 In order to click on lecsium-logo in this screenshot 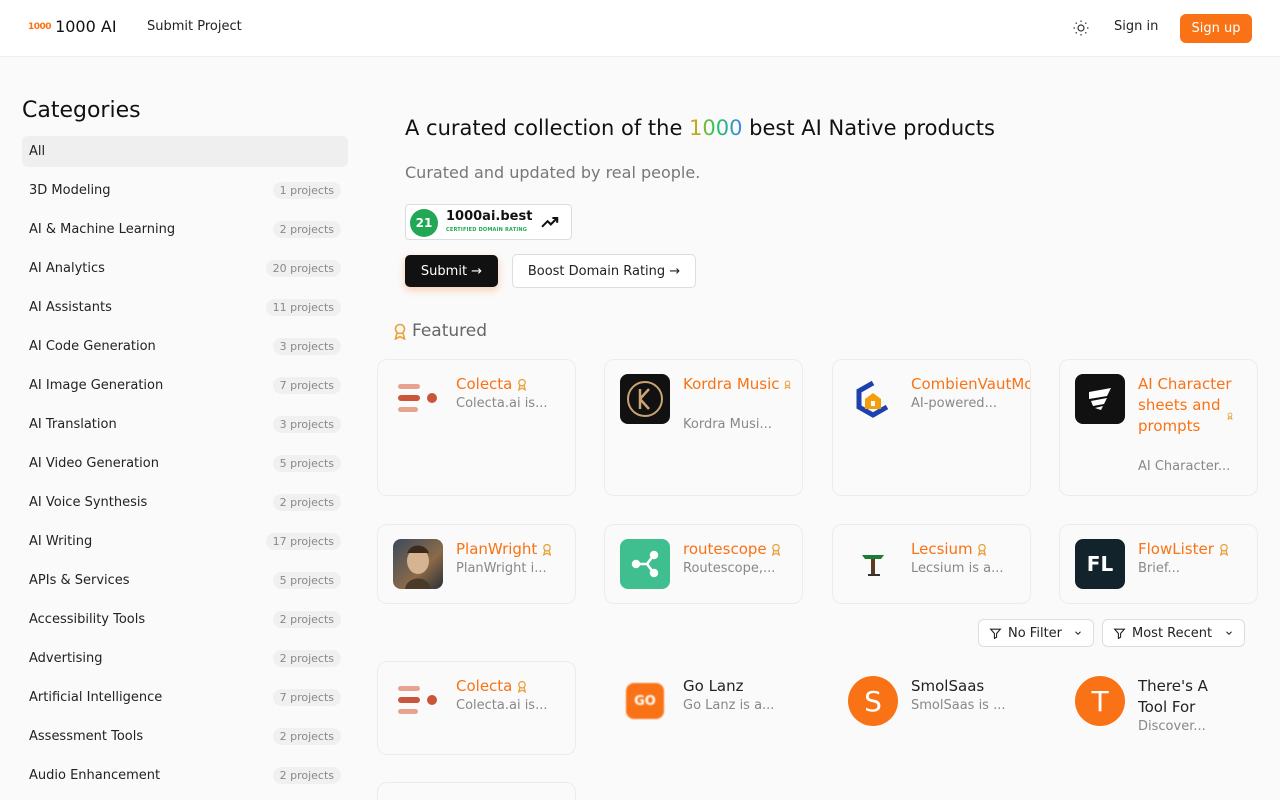, I will do `click(873, 564)`.